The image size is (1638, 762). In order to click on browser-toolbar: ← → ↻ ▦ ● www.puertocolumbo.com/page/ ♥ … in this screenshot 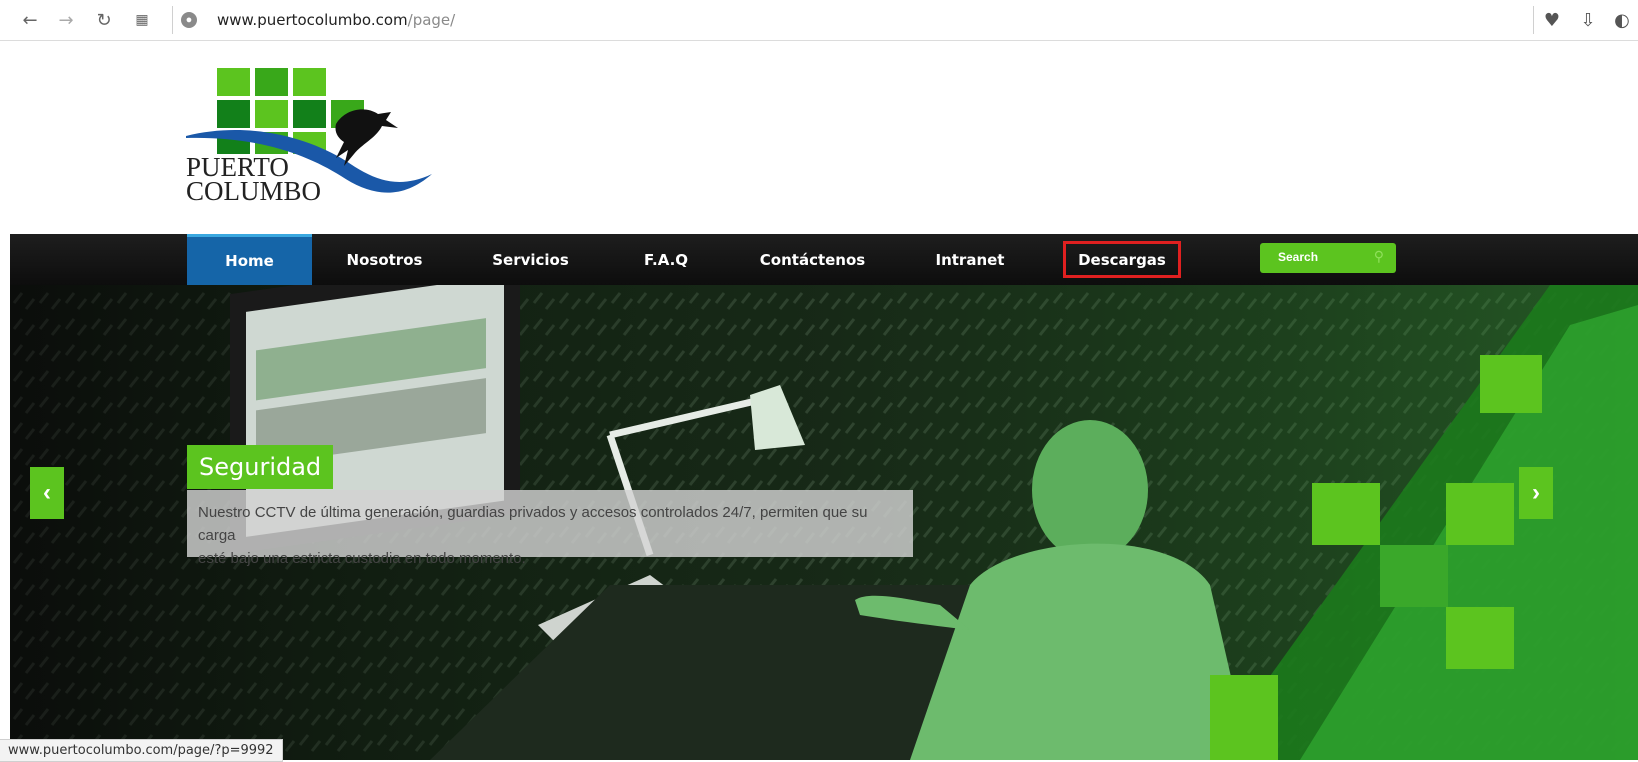, I will do `click(819, 20)`.